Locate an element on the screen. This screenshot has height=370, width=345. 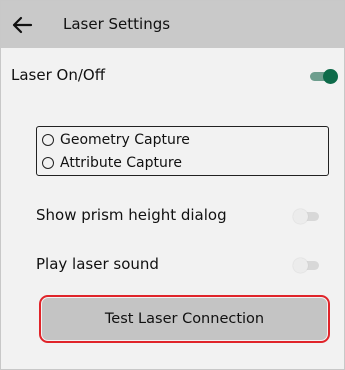
test-laser-connection-button: Test Laser Connection is located at coordinates (184, 319).